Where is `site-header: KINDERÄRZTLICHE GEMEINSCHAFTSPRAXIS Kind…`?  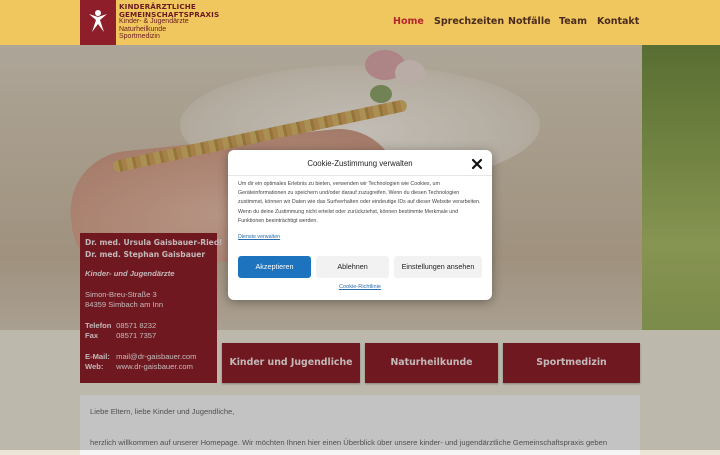 site-header: KINDERÄRZTLICHE GEMEINSCHAFTSPRAXIS Kind… is located at coordinates (360, 22).